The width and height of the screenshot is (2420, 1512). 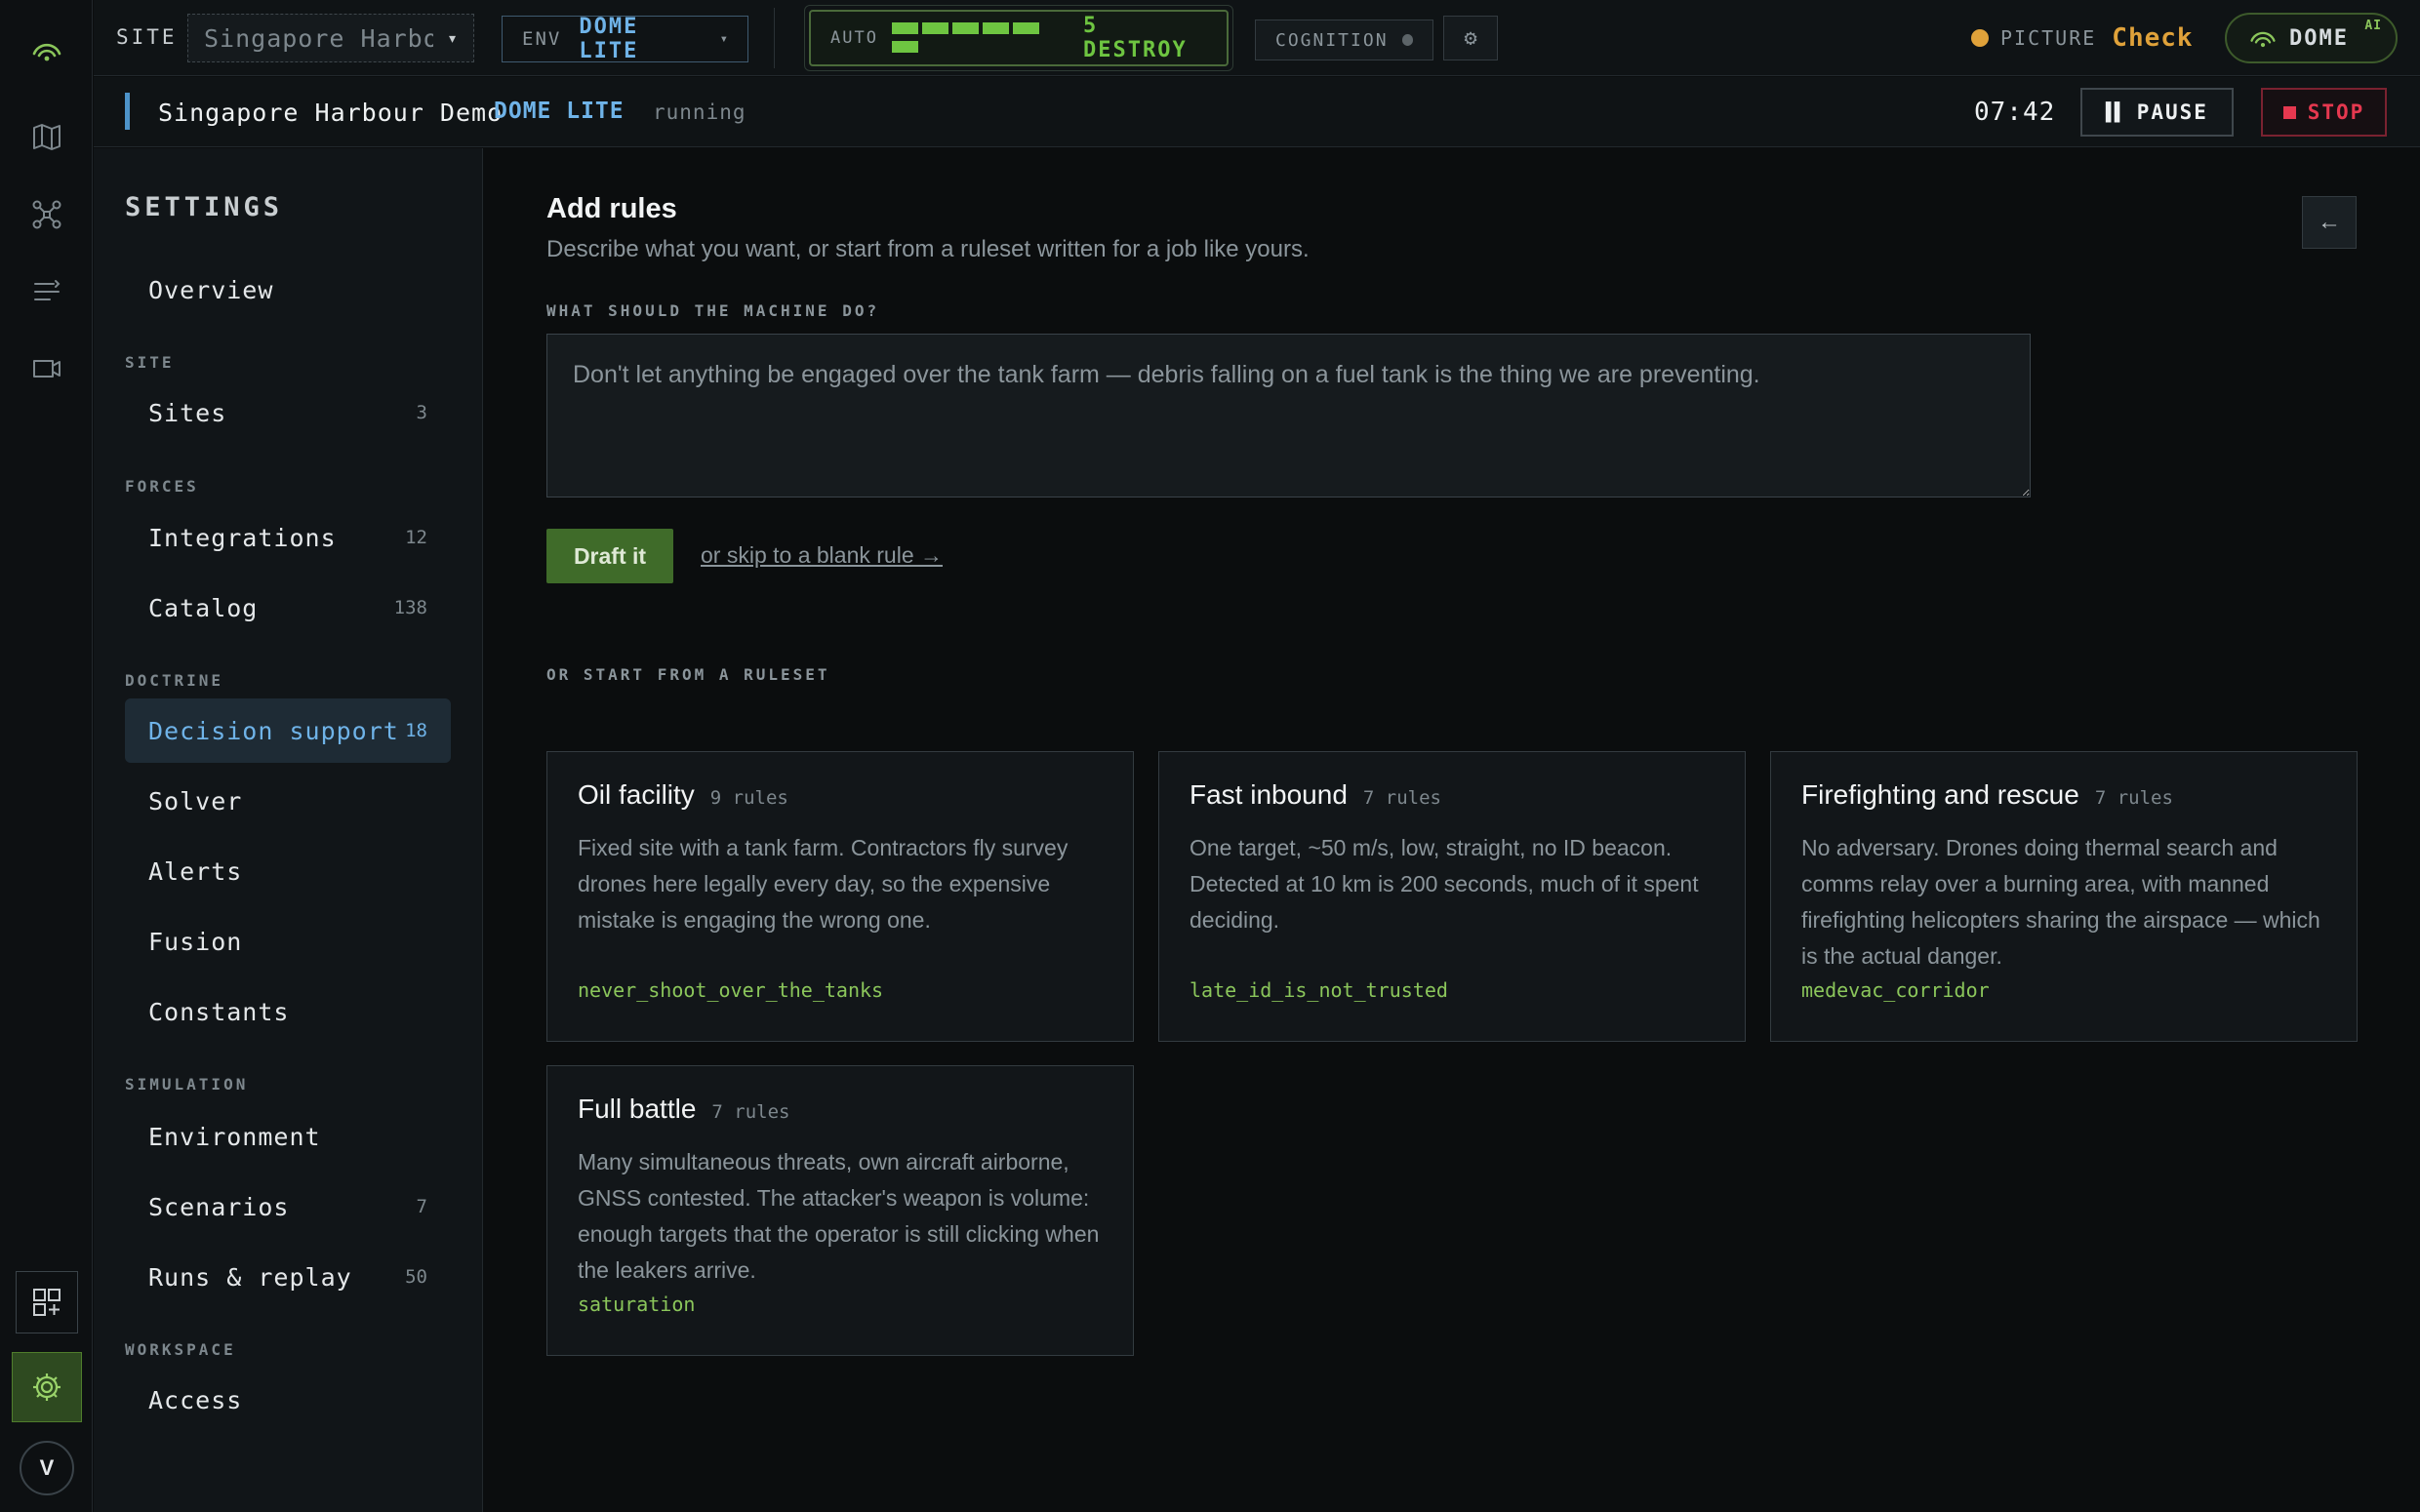 I want to click on sidebar-item-label: Access, so click(x=195, y=1399).